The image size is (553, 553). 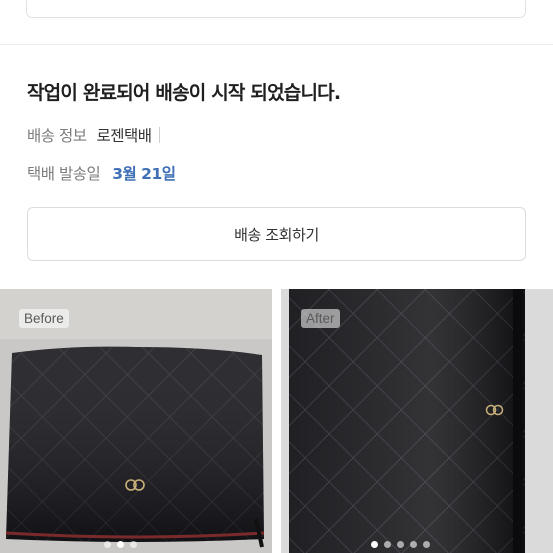 What do you see at coordinates (144, 174) in the screenshot?
I see `ship-date-value: 3월 21일` at bounding box center [144, 174].